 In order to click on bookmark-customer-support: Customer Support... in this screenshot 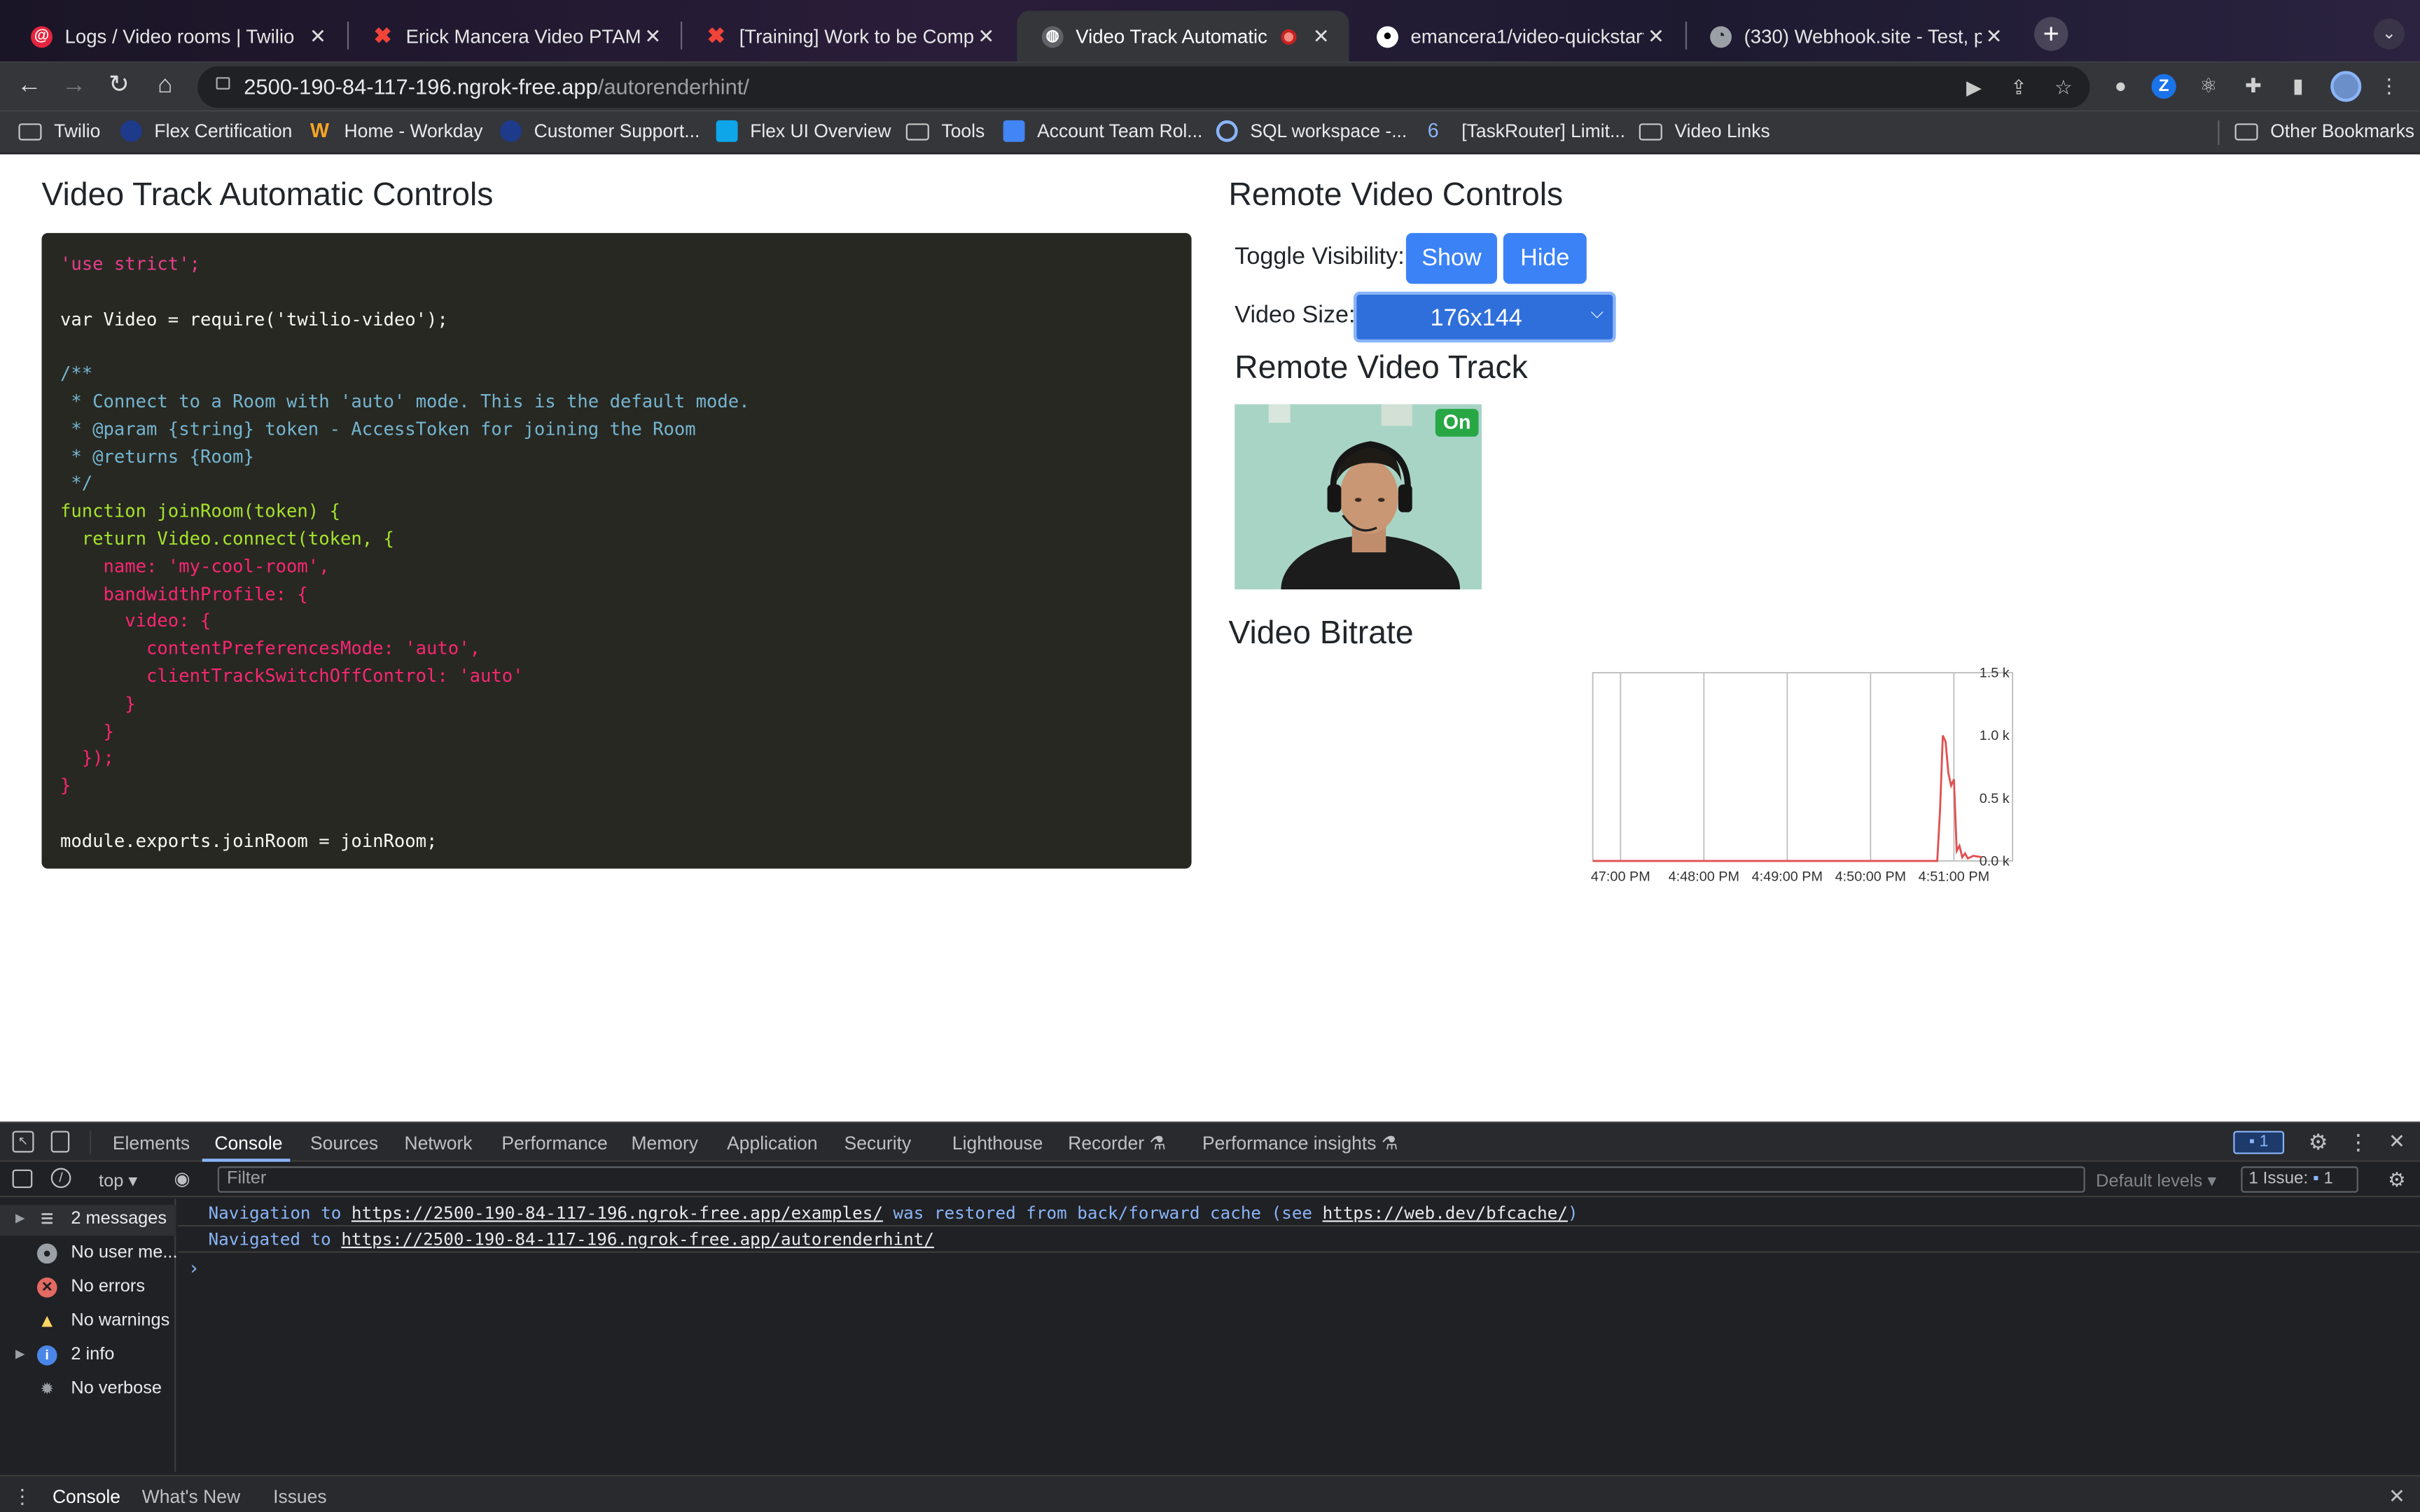, I will do `click(600, 131)`.